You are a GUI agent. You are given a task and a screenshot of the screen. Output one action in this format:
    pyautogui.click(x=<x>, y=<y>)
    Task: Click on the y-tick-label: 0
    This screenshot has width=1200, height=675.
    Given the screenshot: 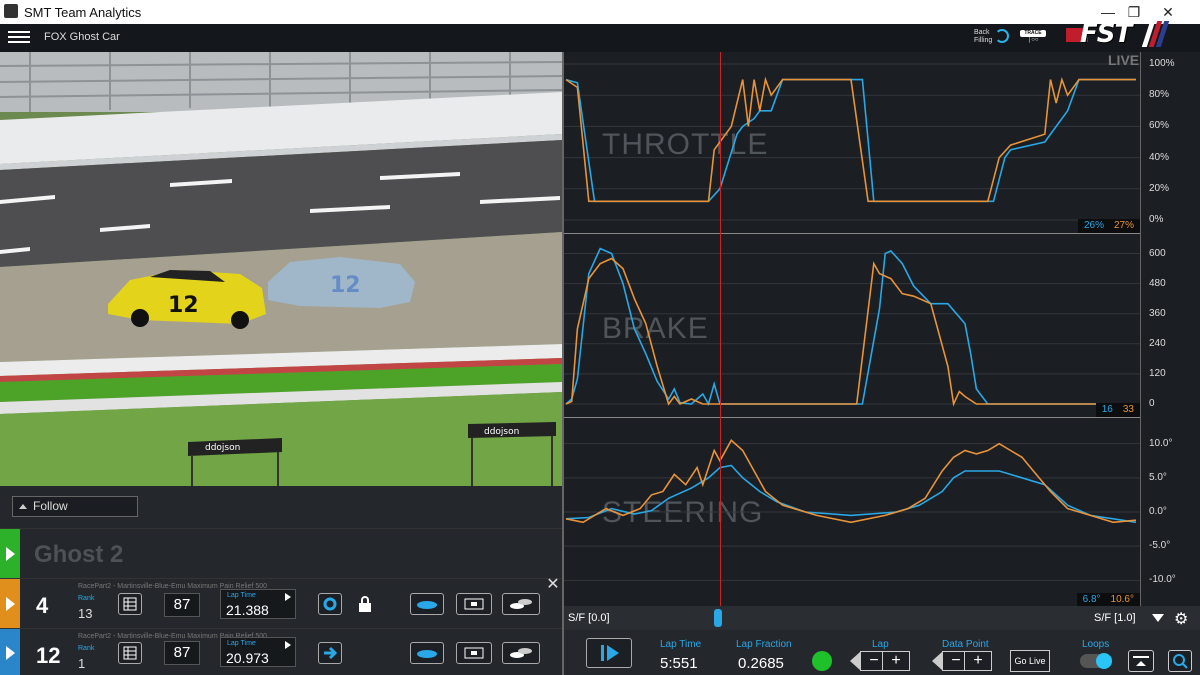 What is the action you would take?
    pyautogui.click(x=1152, y=403)
    